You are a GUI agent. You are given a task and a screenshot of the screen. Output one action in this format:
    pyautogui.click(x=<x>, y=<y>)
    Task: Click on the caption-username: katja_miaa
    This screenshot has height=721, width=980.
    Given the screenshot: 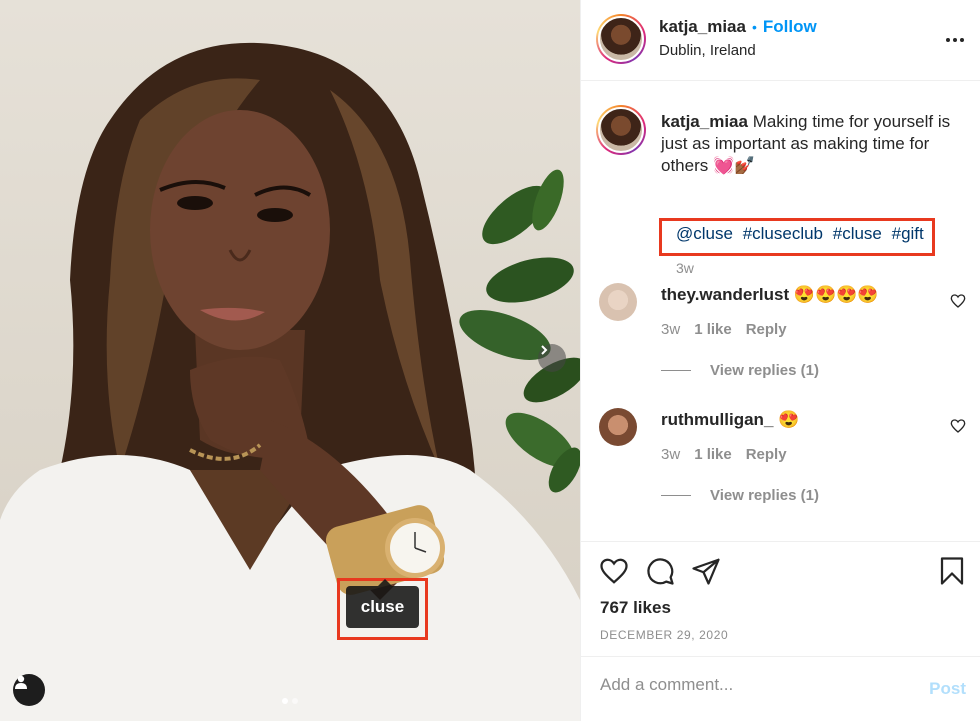 What is the action you would take?
    pyautogui.click(x=704, y=121)
    